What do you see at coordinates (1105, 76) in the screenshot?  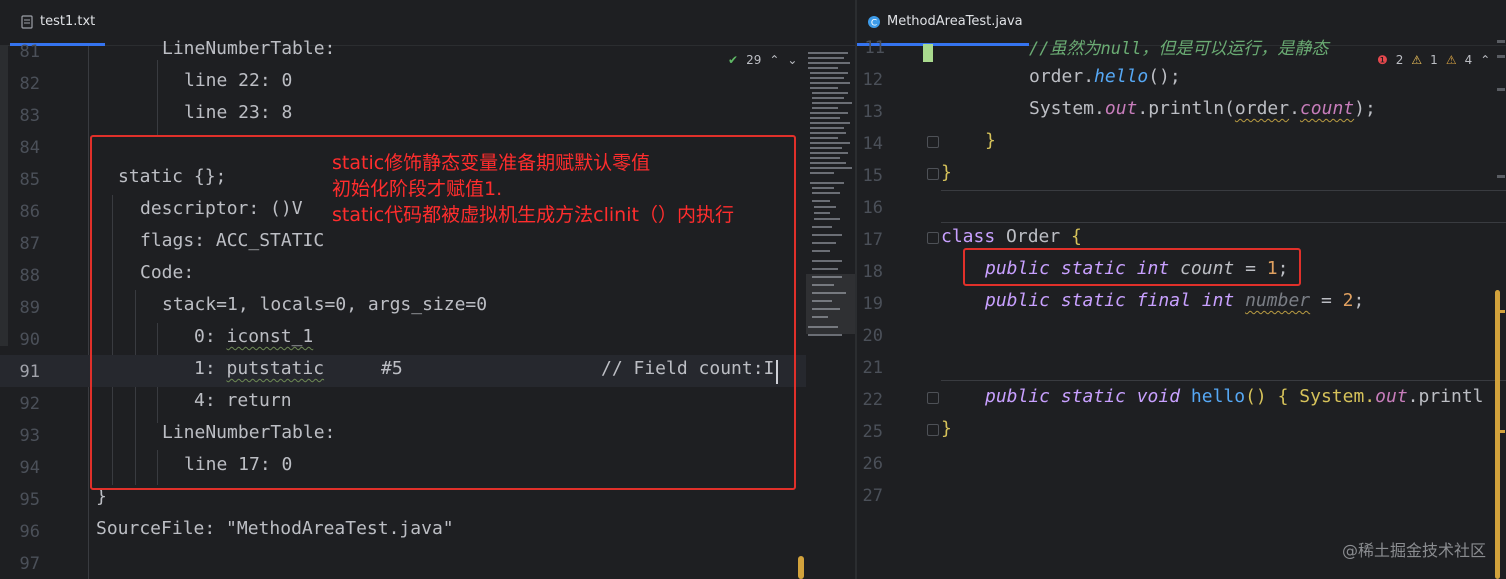 I see `code-line: order.hello();` at bounding box center [1105, 76].